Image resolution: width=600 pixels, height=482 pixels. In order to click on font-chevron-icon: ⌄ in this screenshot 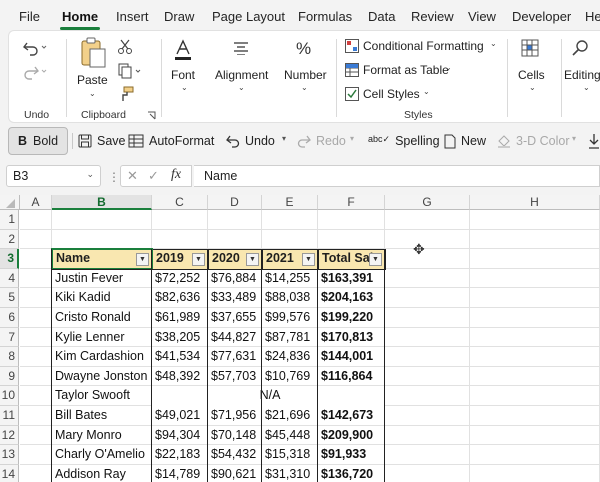, I will do `click(184, 87)`.